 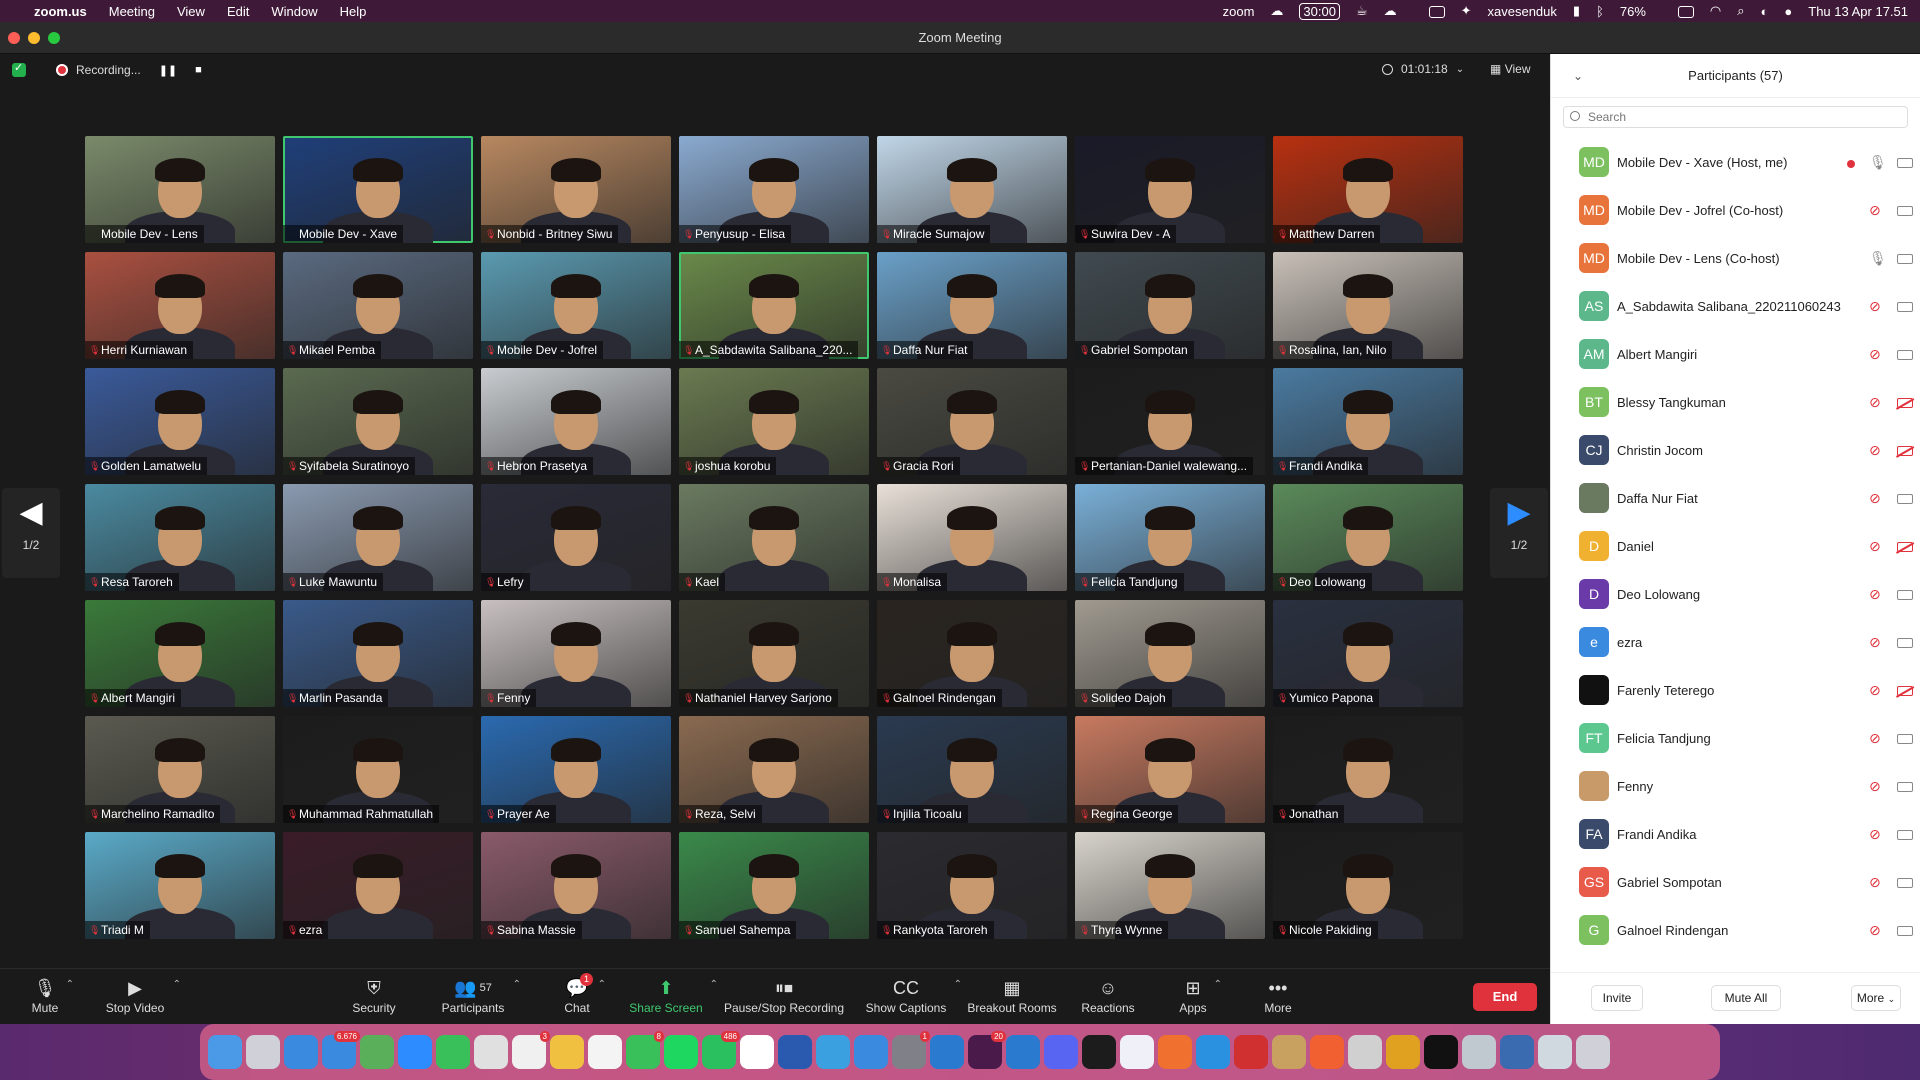 I want to click on zoom-window-button, so click(x=54, y=38).